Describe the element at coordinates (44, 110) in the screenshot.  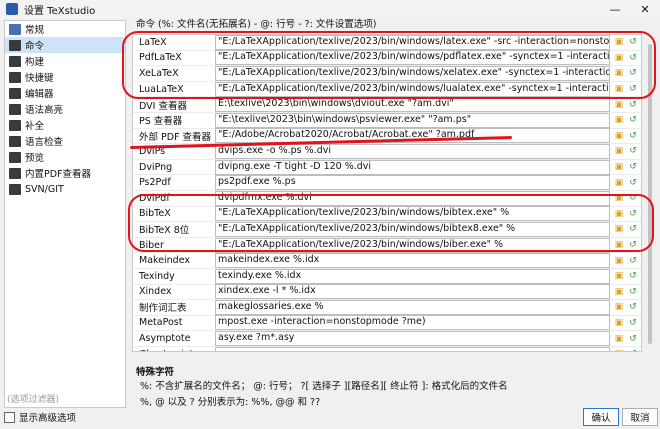
I see `sidebar-item-label: 语法高亮` at that location.